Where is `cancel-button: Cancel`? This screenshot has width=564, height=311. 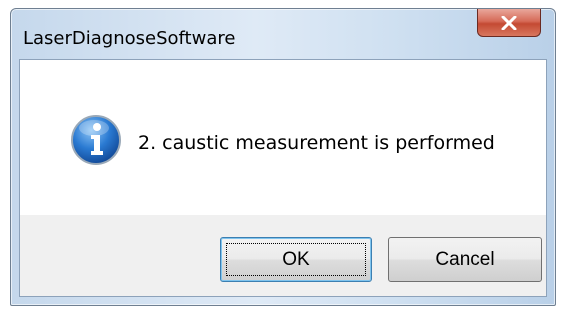 cancel-button: Cancel is located at coordinates (465, 259).